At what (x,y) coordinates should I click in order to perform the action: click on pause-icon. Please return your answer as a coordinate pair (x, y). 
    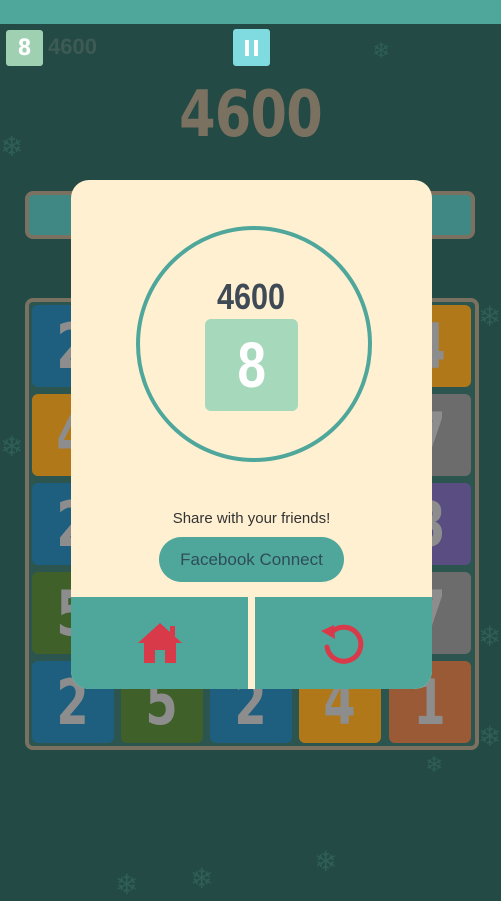
    Looking at the image, I should click on (247, 47).